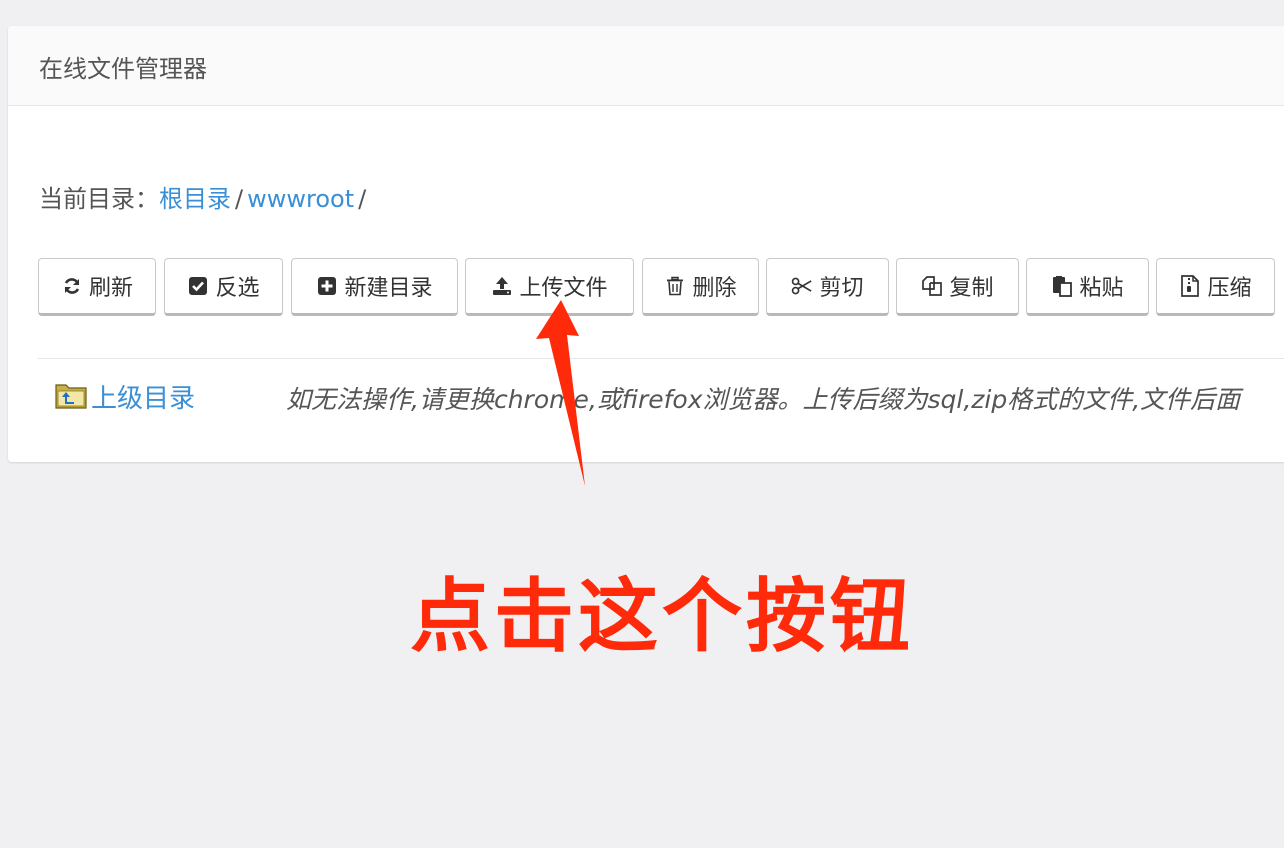 This screenshot has height=848, width=1284. What do you see at coordinates (237, 288) in the screenshot?
I see `invert-select-label: 反选` at bounding box center [237, 288].